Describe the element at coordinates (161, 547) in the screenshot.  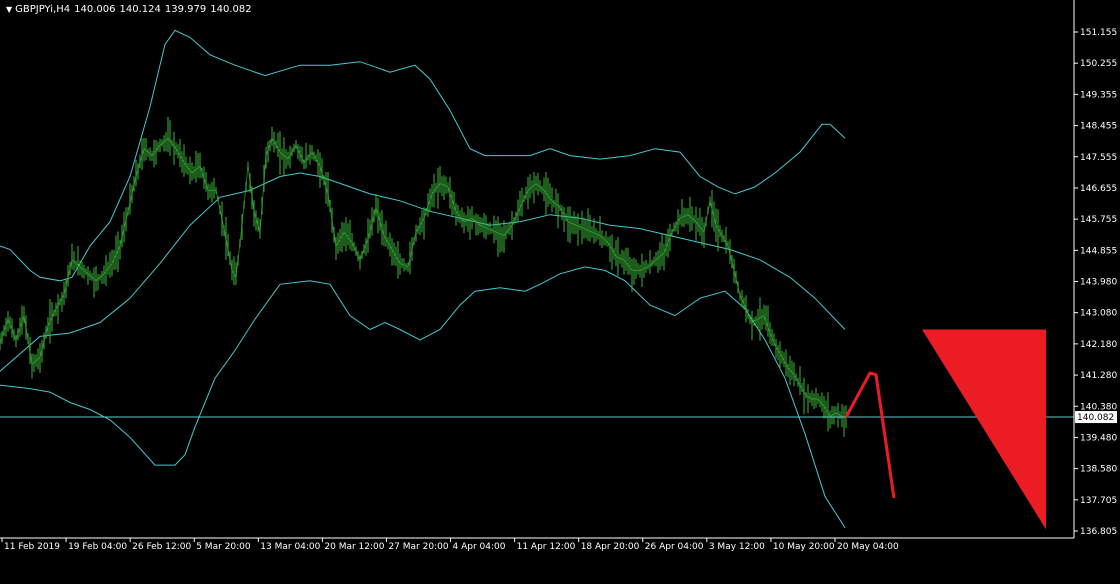
I see `x-tick-label: 26 Feb 12:00` at that location.